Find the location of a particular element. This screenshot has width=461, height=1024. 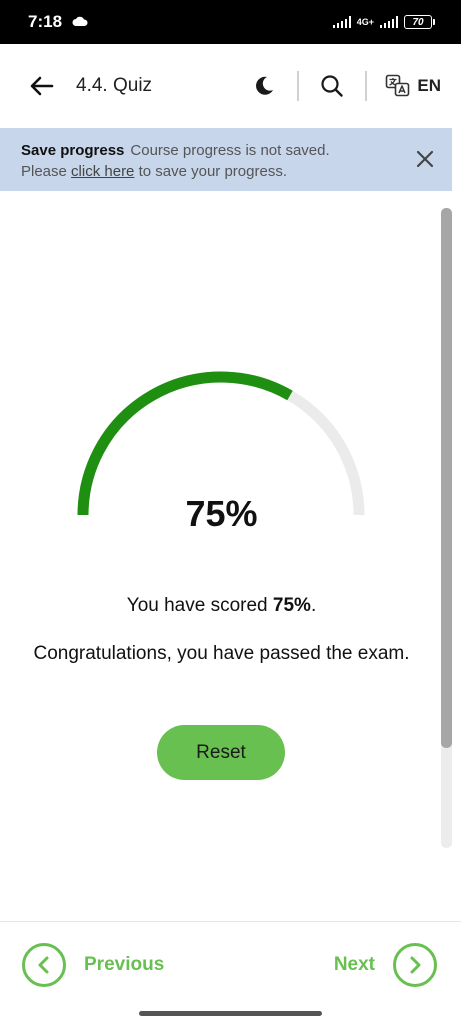

score-suffix: . is located at coordinates (313, 605).